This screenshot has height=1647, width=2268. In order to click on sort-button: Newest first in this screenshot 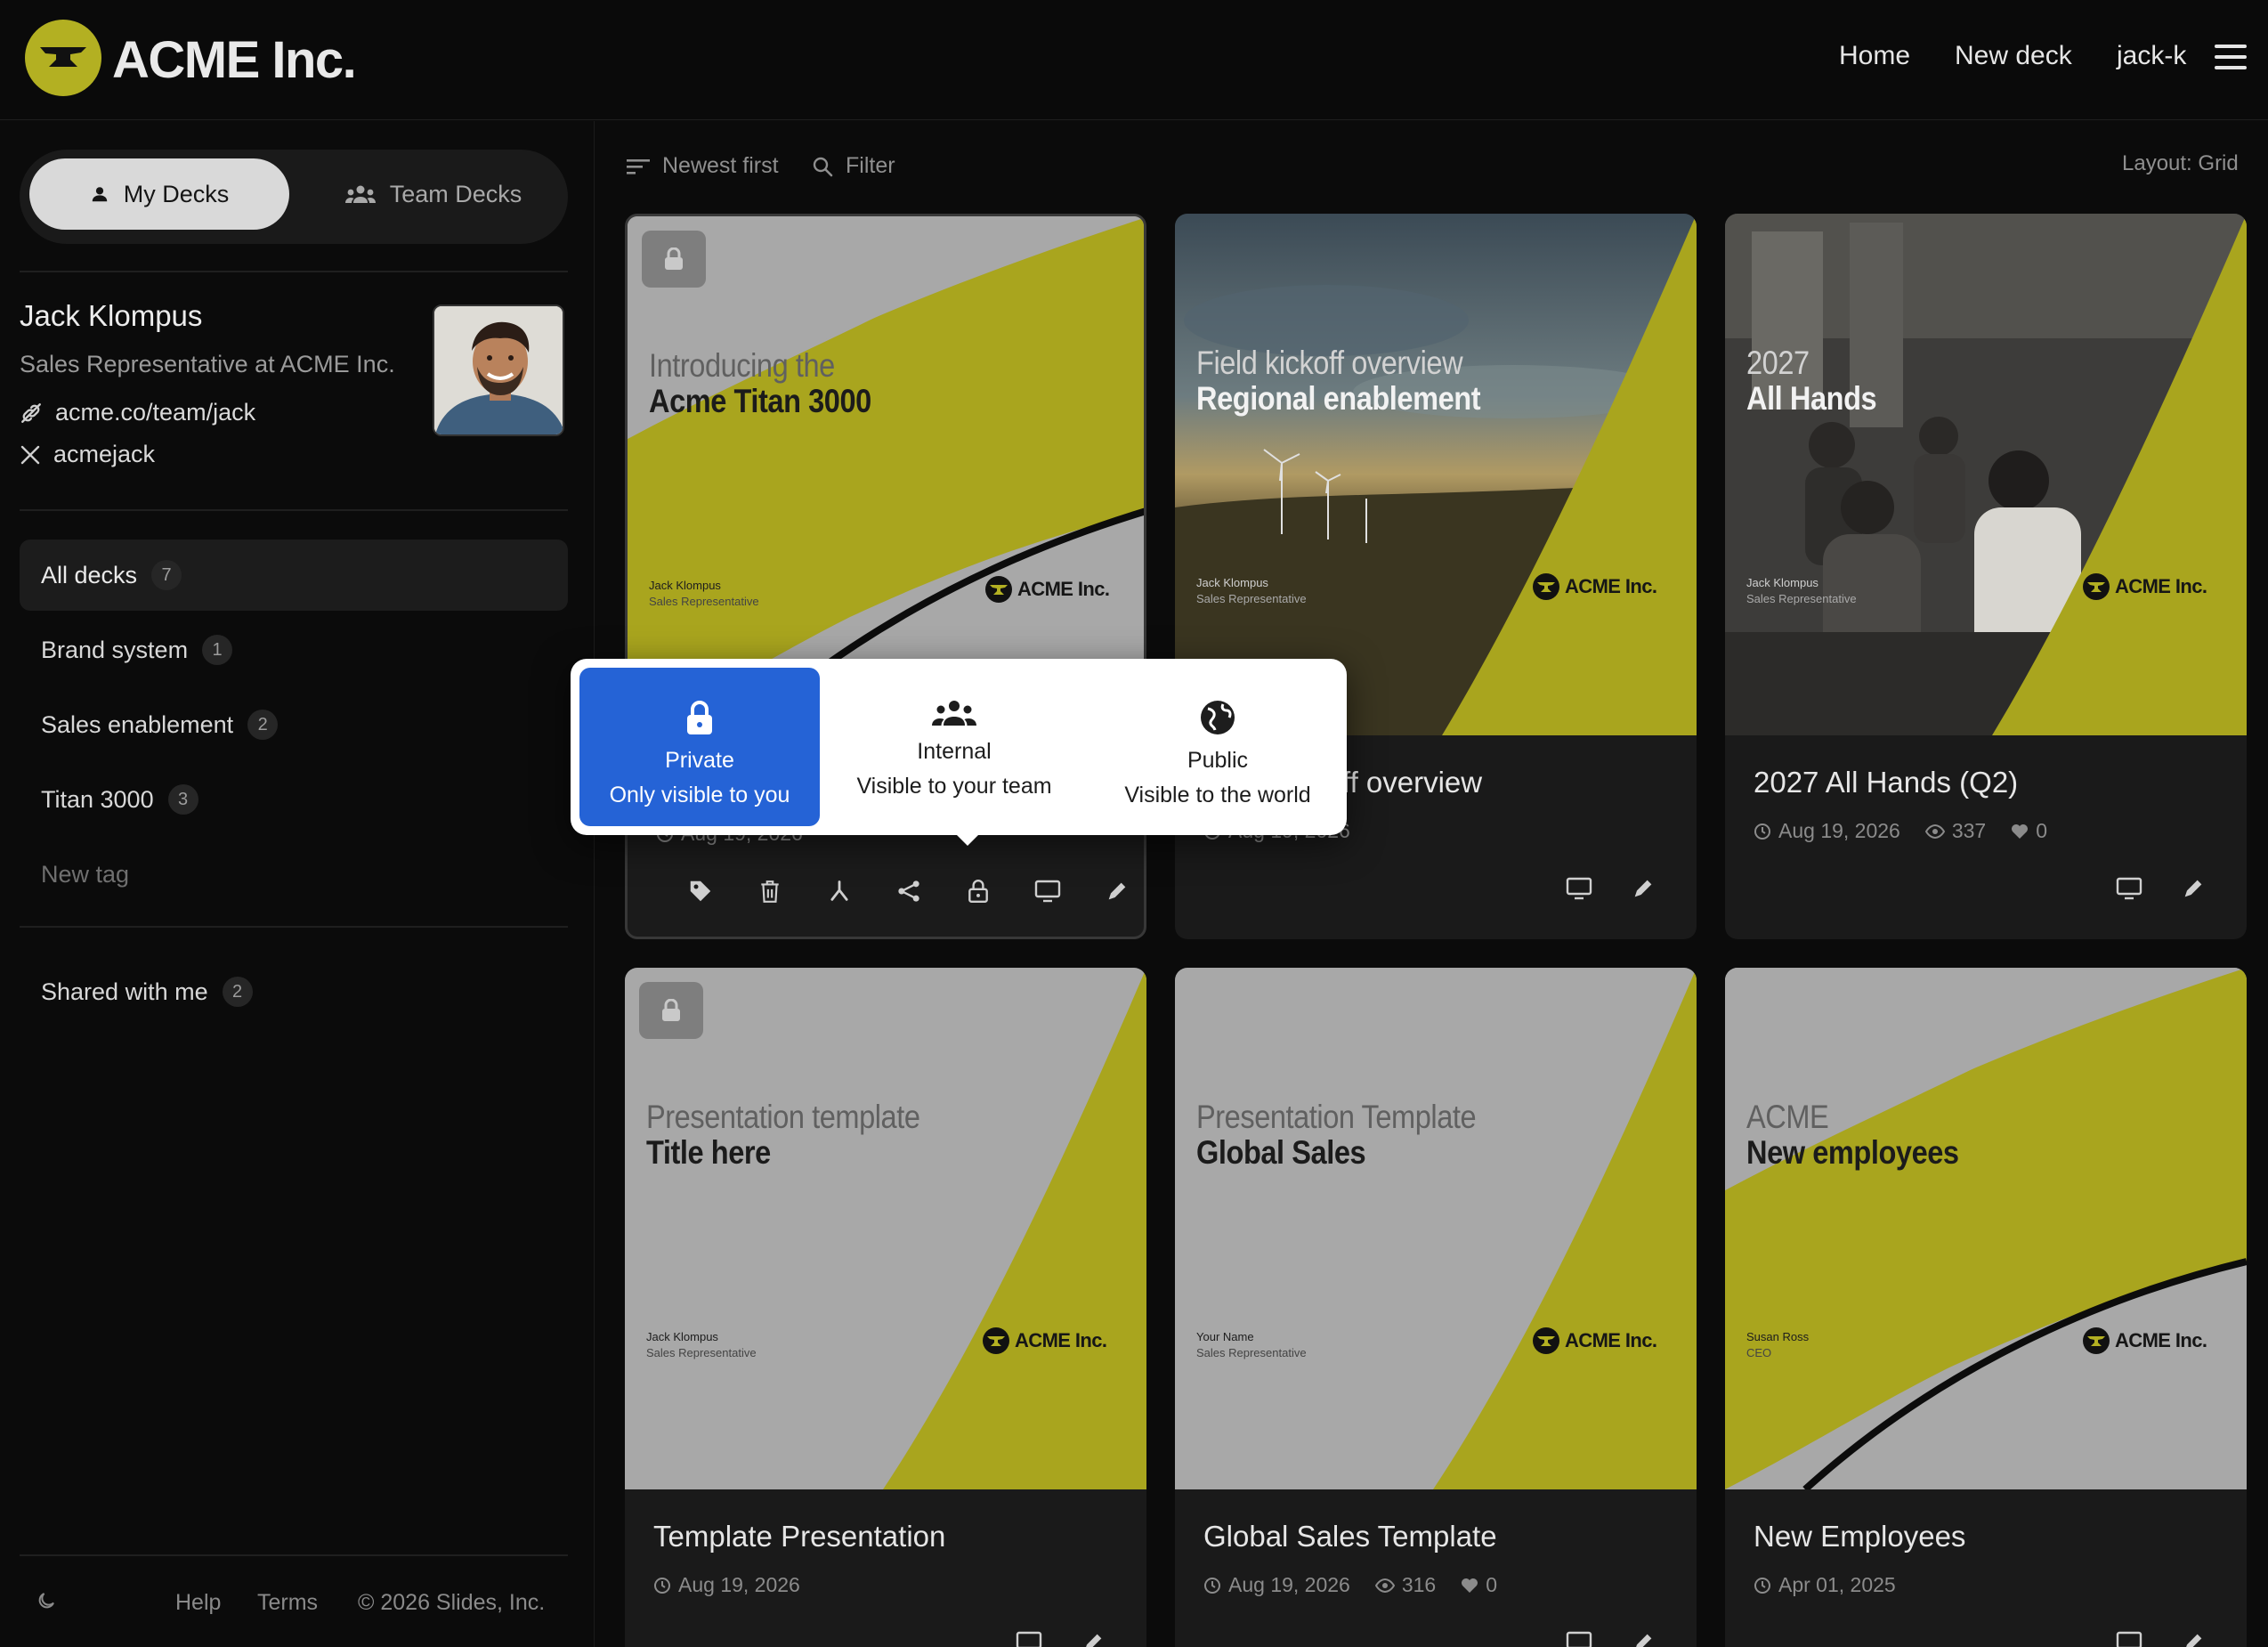, I will do `click(703, 166)`.